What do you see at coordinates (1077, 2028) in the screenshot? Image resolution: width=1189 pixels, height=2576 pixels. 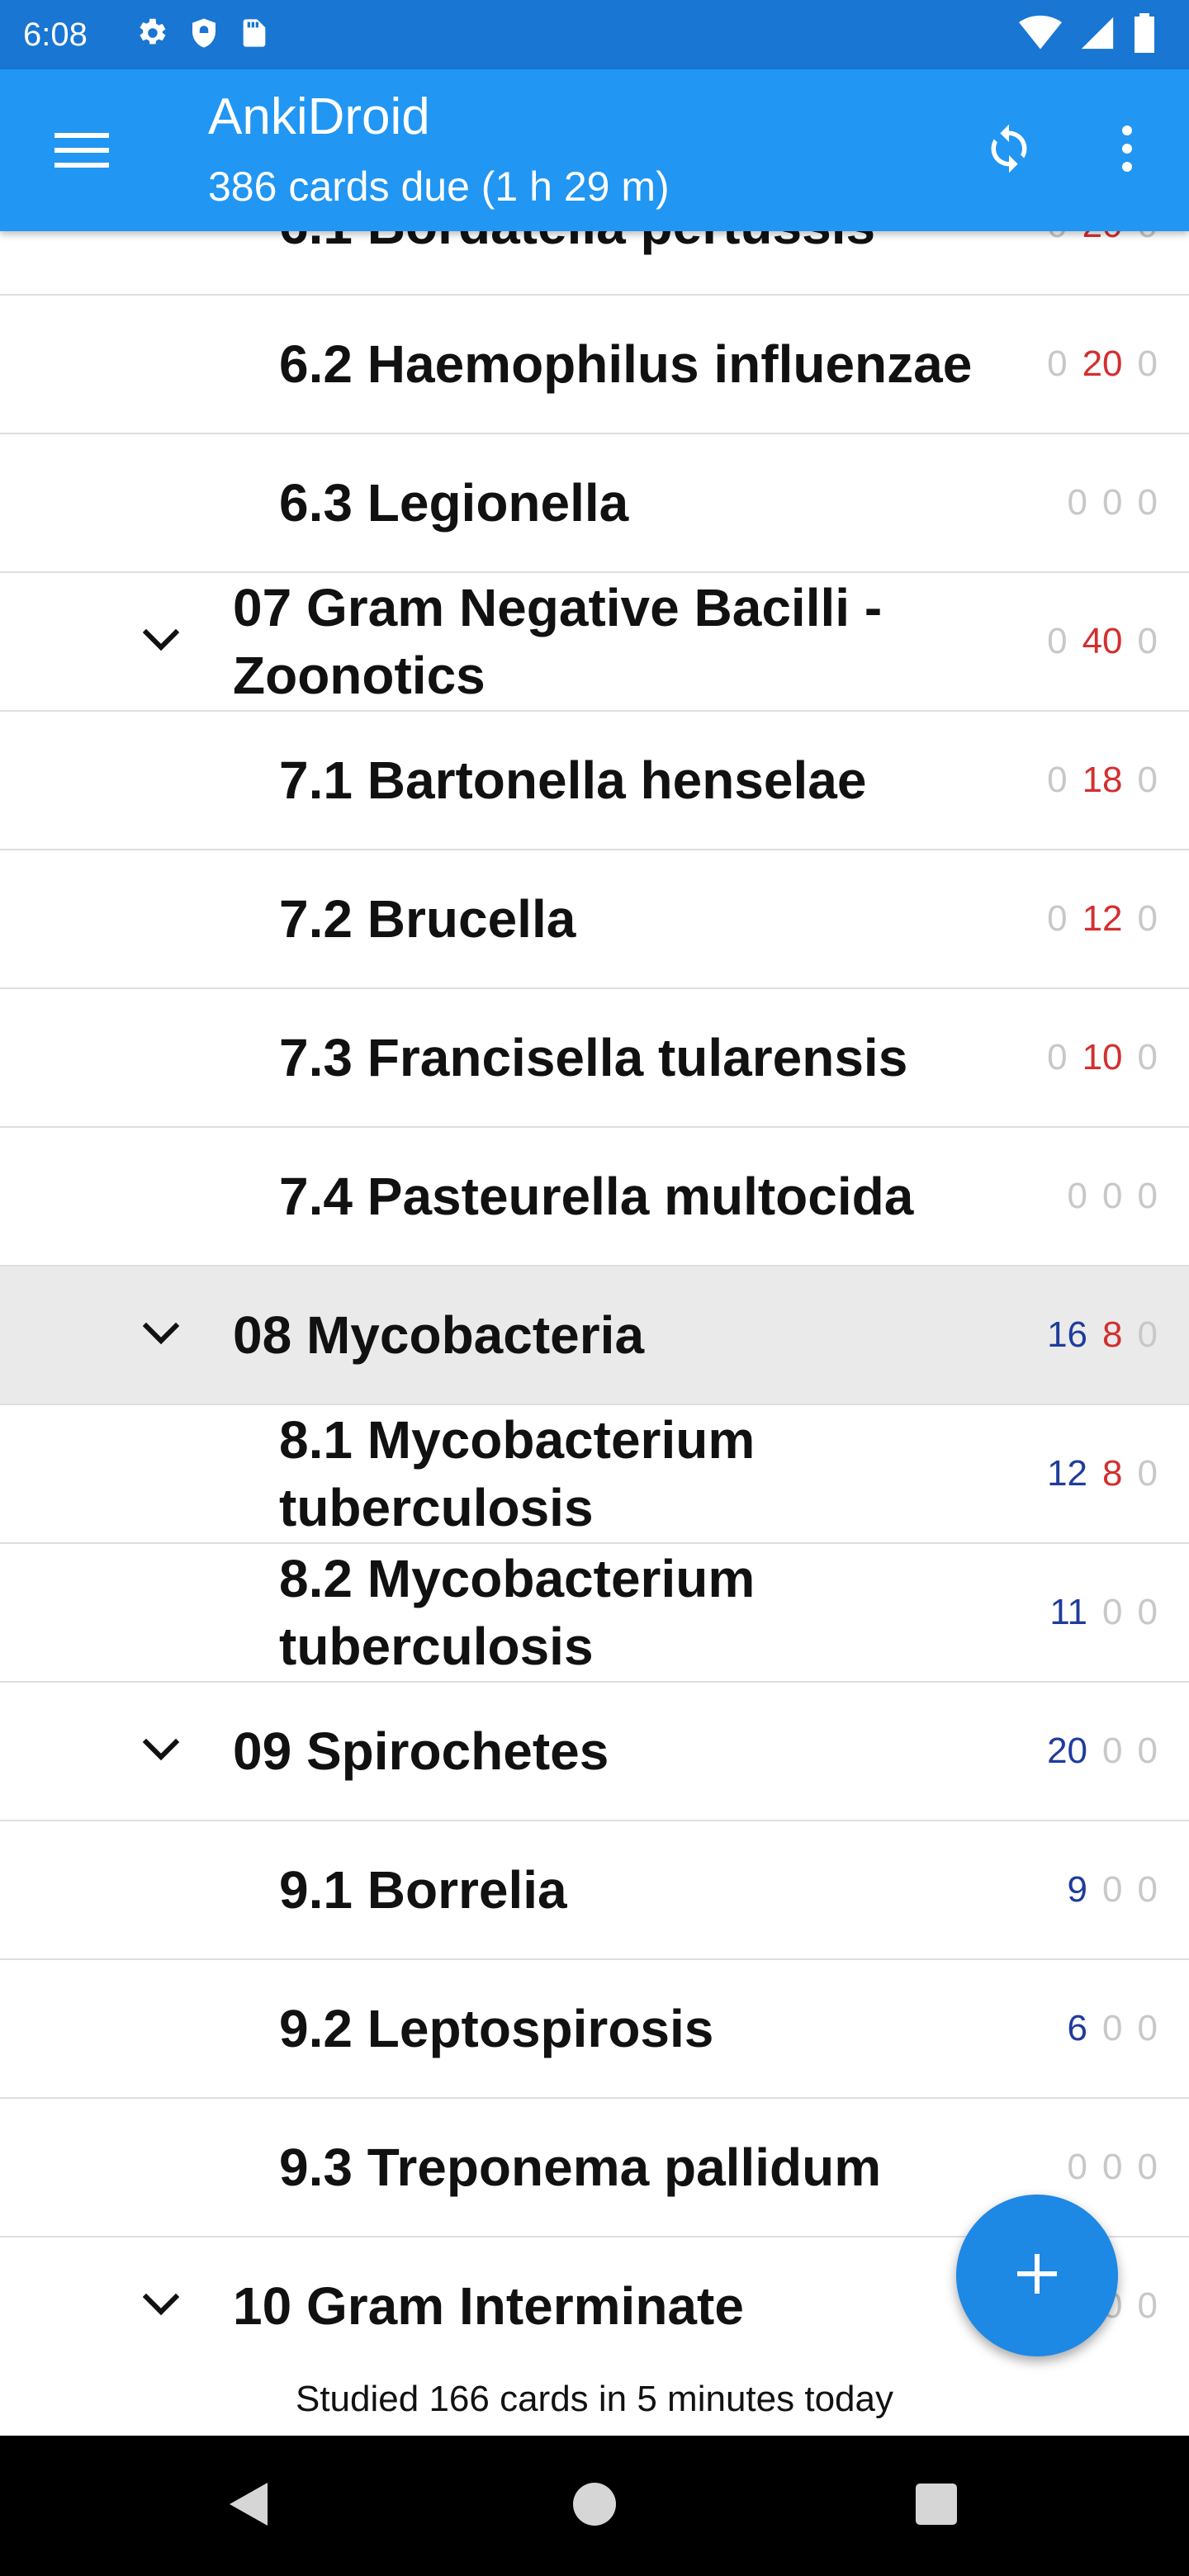 I see `new-count: 6` at bounding box center [1077, 2028].